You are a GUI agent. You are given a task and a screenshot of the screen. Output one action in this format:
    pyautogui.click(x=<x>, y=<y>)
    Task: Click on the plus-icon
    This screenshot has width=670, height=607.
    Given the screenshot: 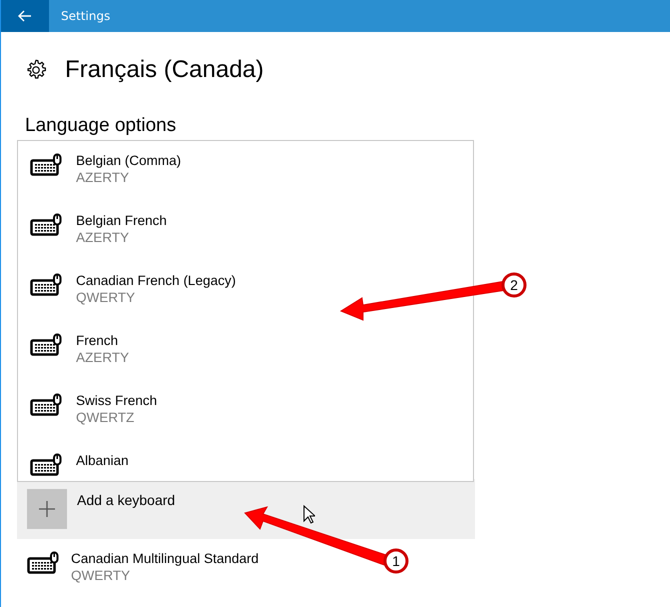 What is the action you would take?
    pyautogui.click(x=47, y=509)
    